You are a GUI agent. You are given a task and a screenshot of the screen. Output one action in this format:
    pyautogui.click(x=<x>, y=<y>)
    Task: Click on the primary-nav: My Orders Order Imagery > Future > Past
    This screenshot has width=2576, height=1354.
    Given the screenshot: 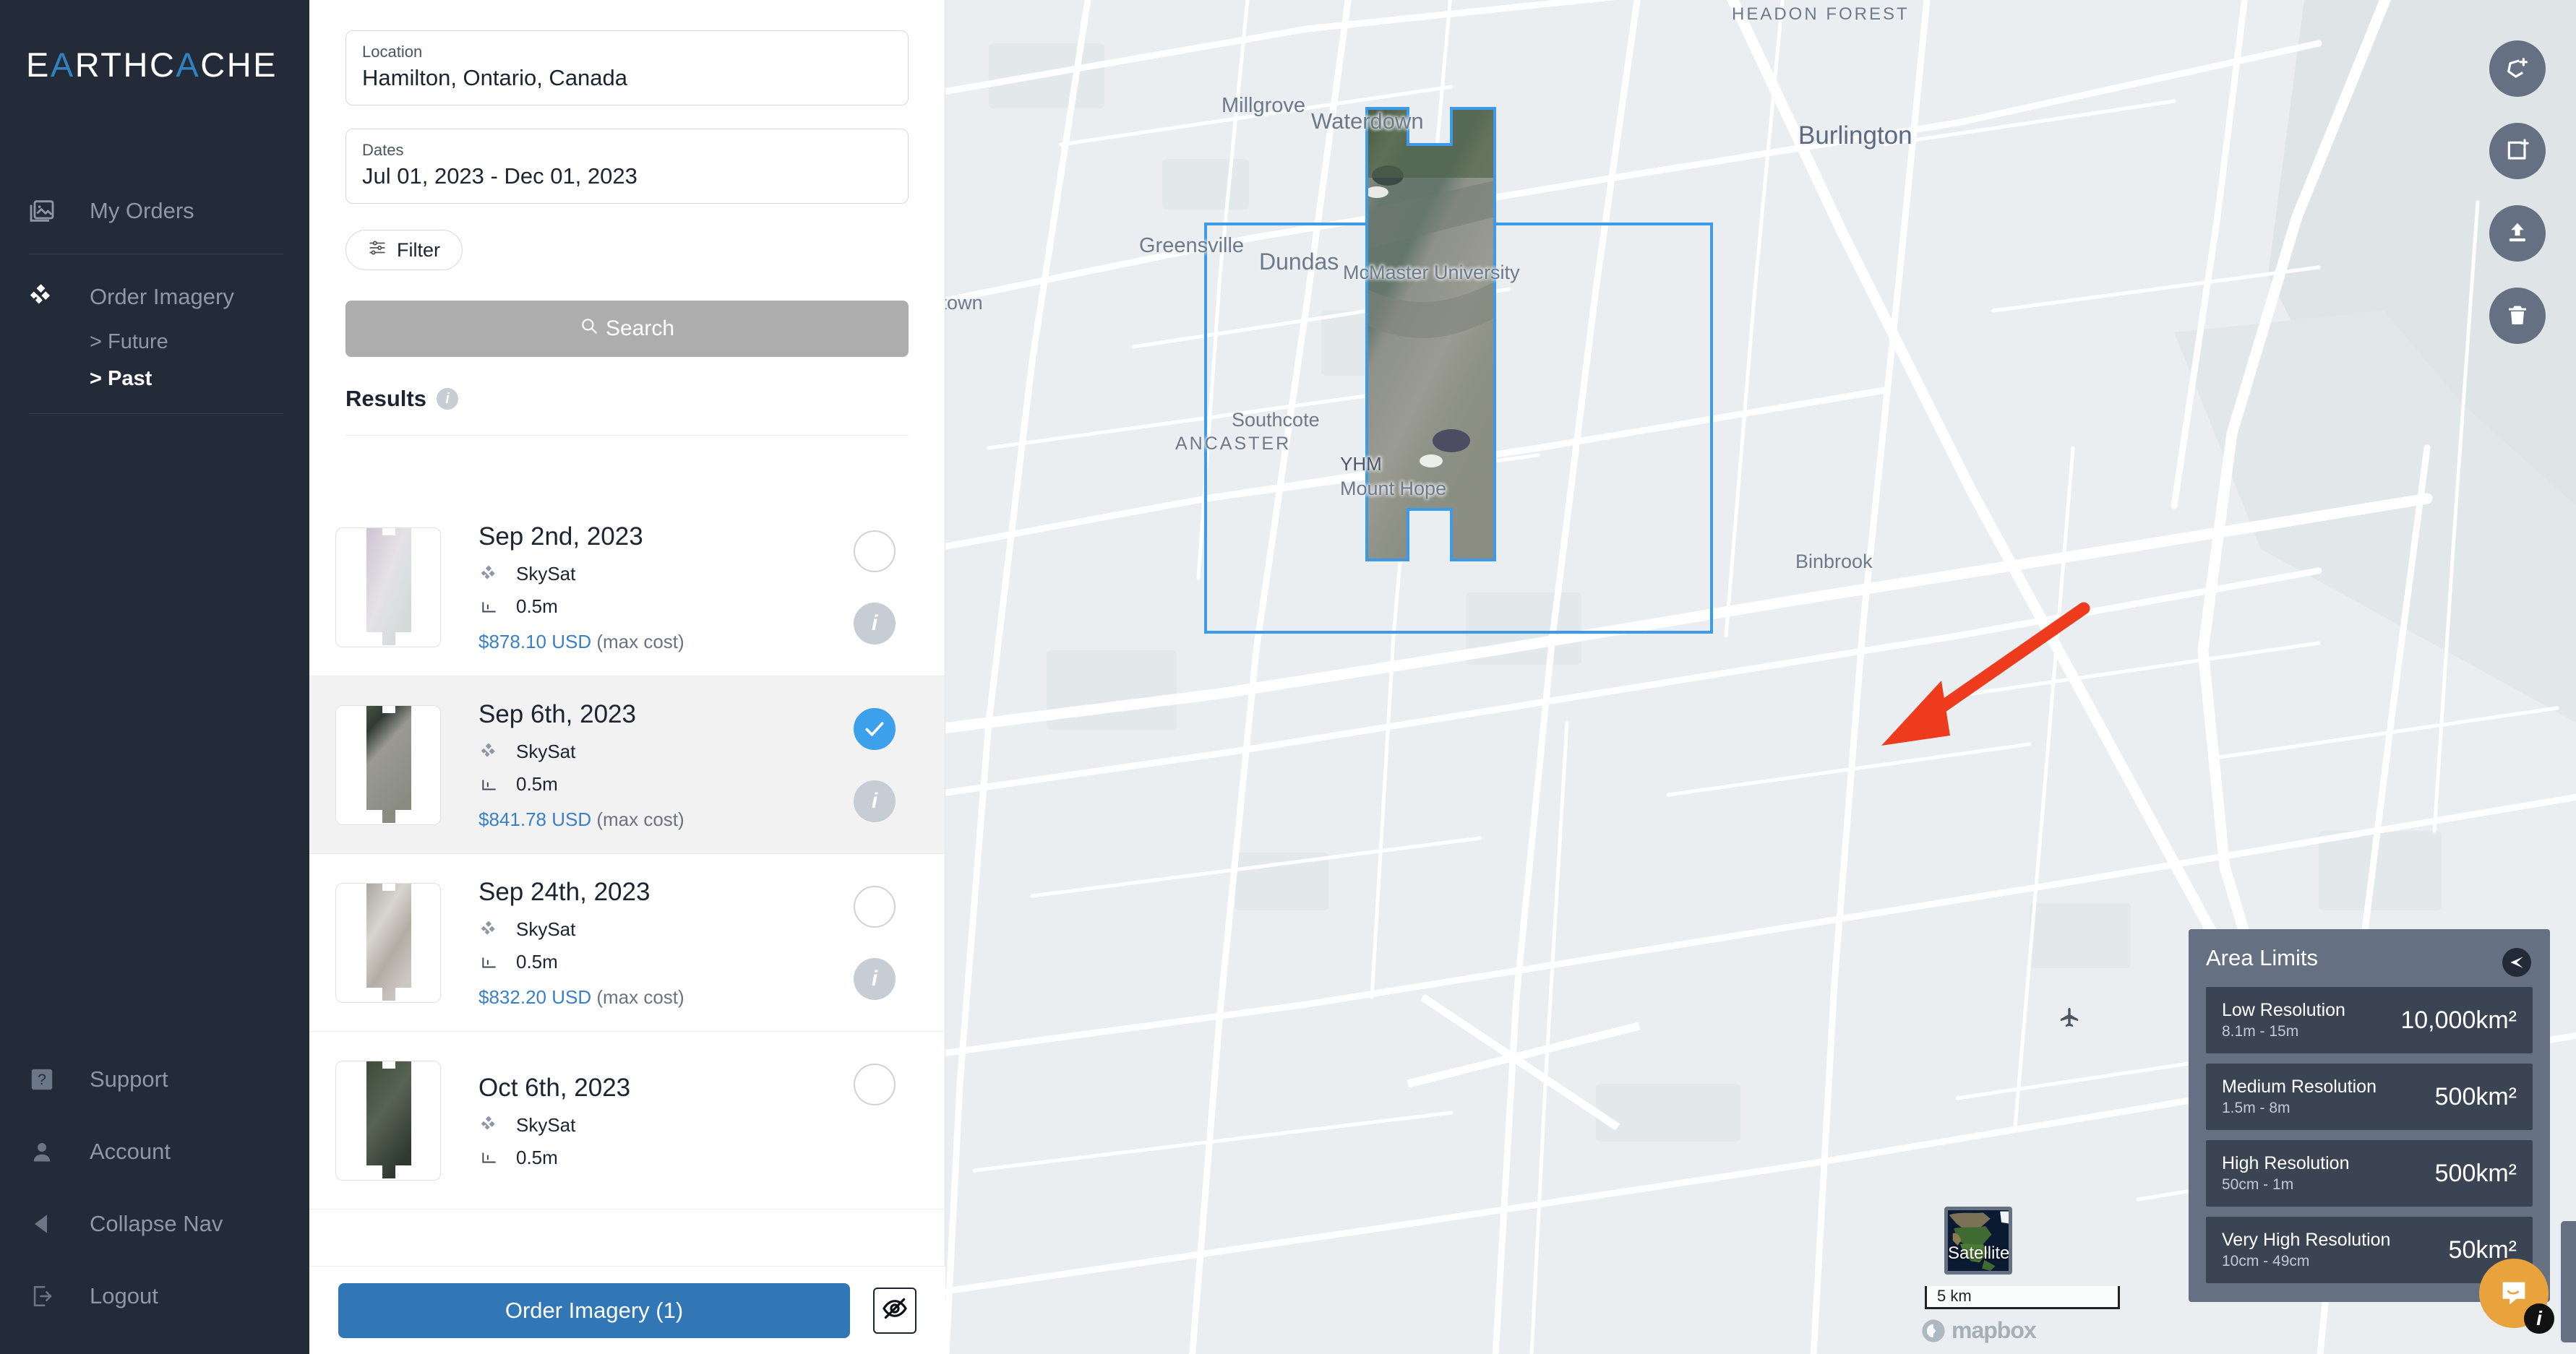 What is the action you would take?
    pyautogui.click(x=155, y=299)
    